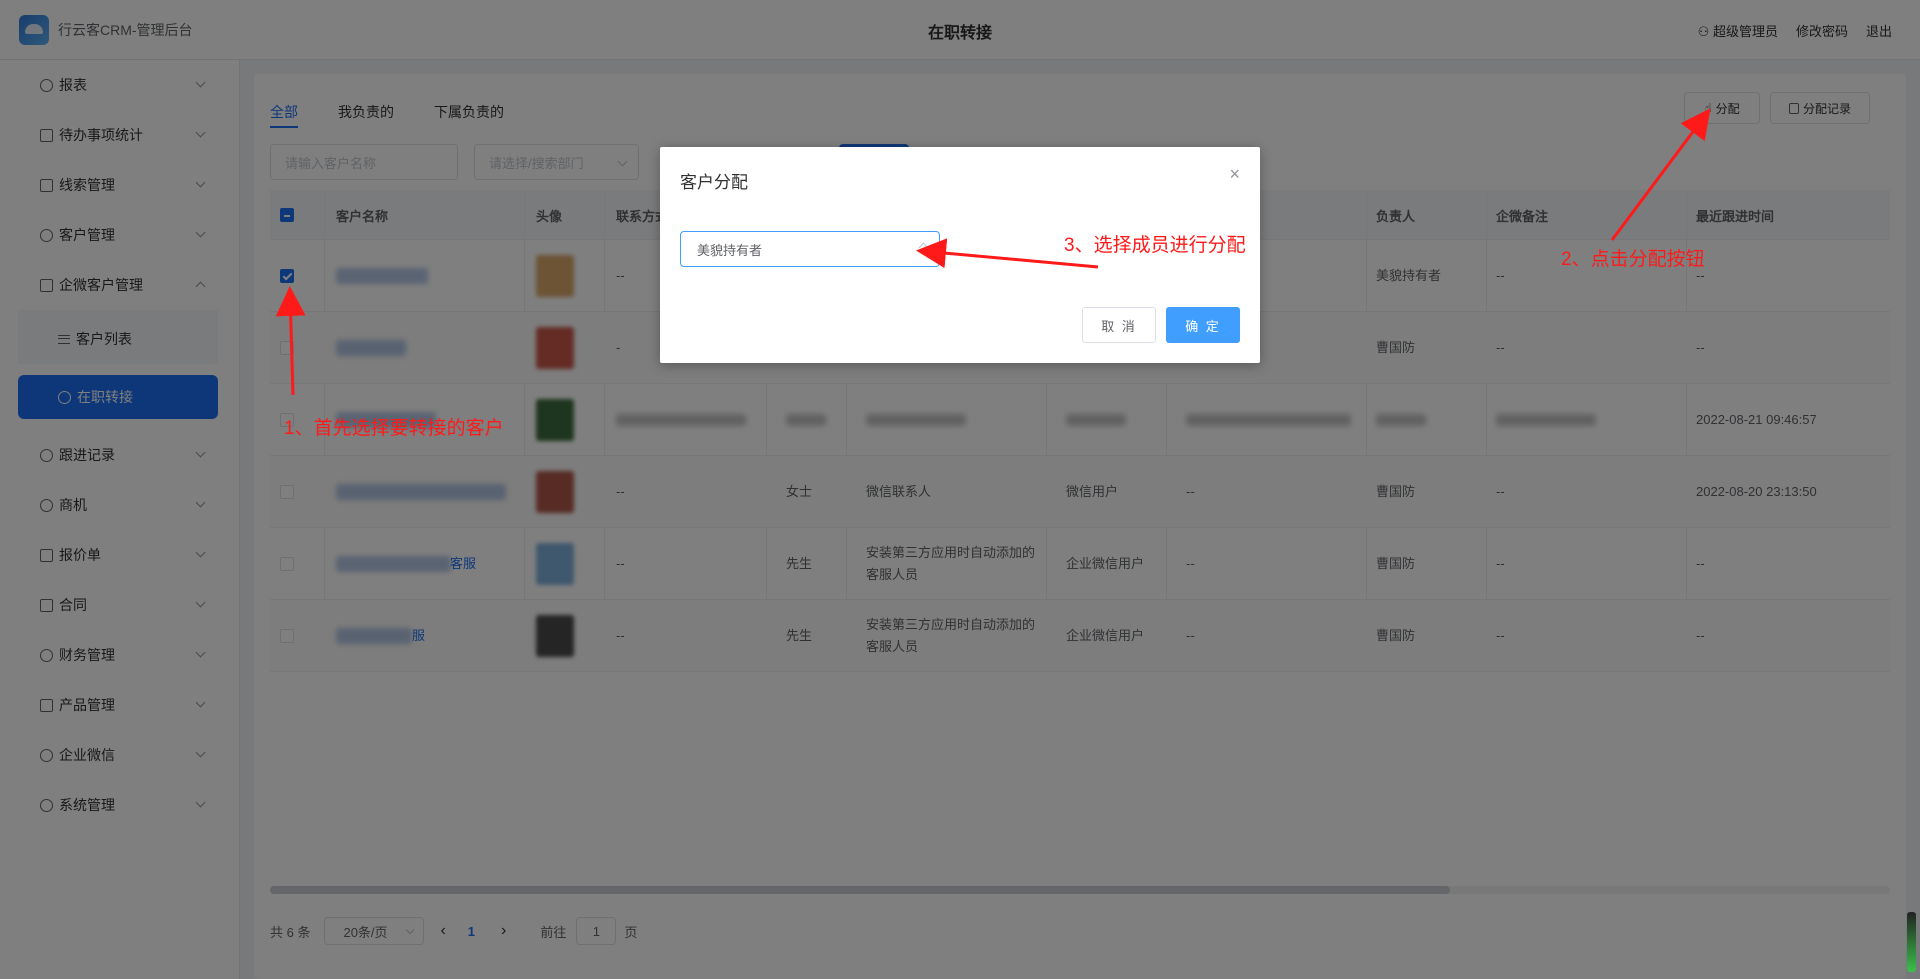 The width and height of the screenshot is (1920, 979). Describe the element at coordinates (1119, 325) in the screenshot. I see `cancel-button: 取 消` at that location.